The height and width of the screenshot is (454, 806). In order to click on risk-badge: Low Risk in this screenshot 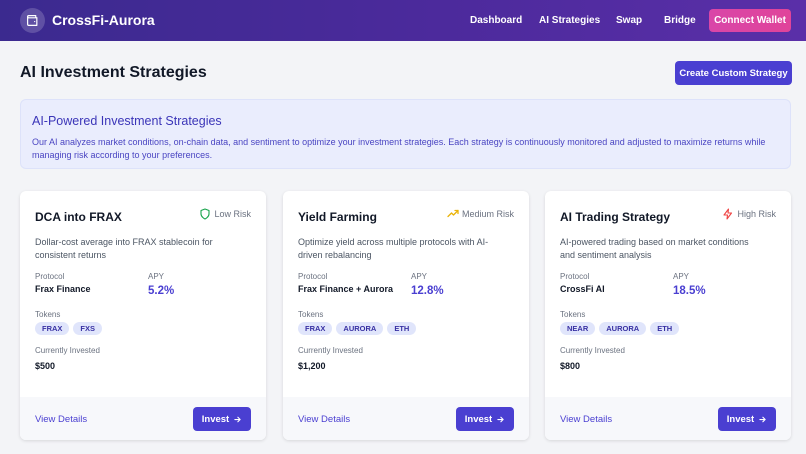, I will do `click(225, 214)`.